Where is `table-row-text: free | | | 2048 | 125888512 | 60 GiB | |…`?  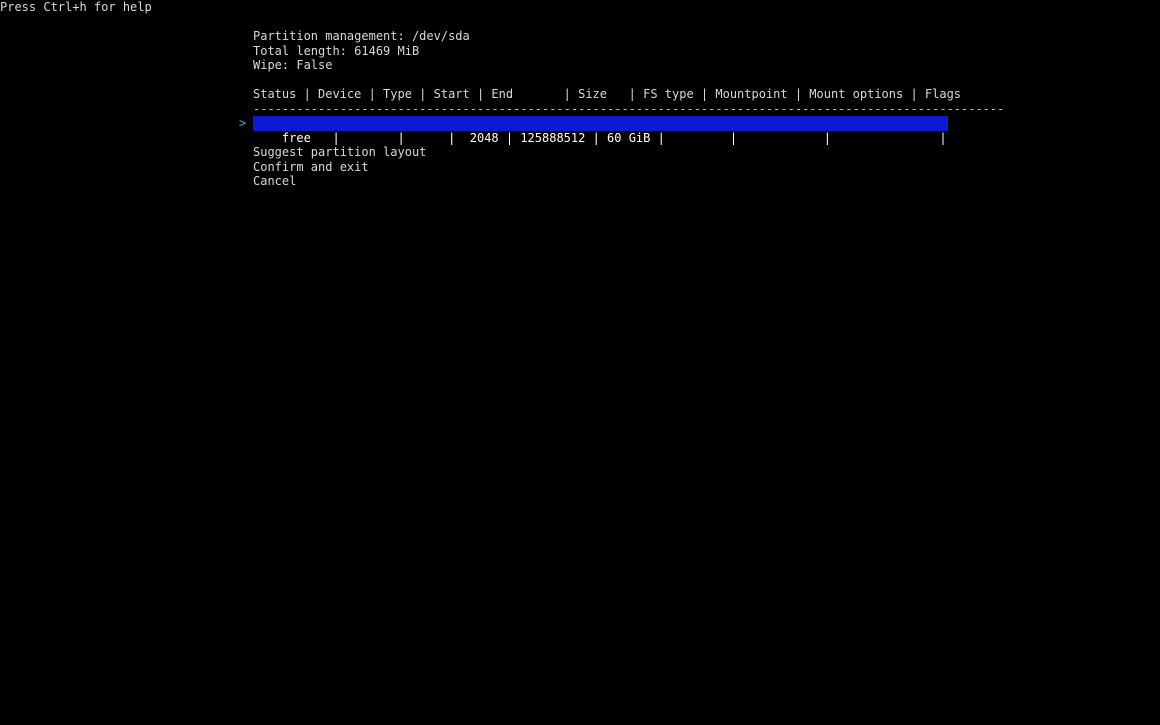 table-row-text: free | | | 2048 | 125888512 | 60 GiB | |… is located at coordinates (614, 137).